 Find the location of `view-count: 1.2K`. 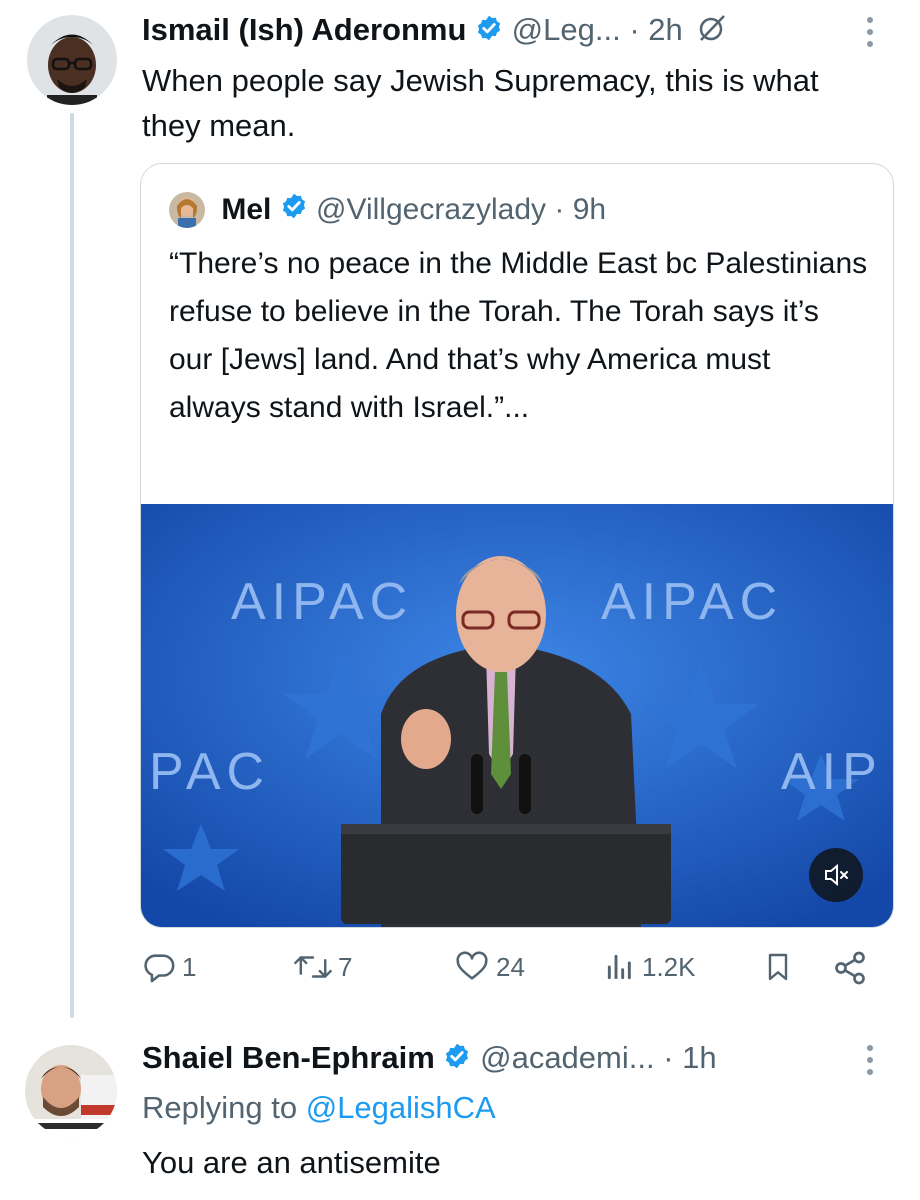

view-count: 1.2K is located at coordinates (669, 966).